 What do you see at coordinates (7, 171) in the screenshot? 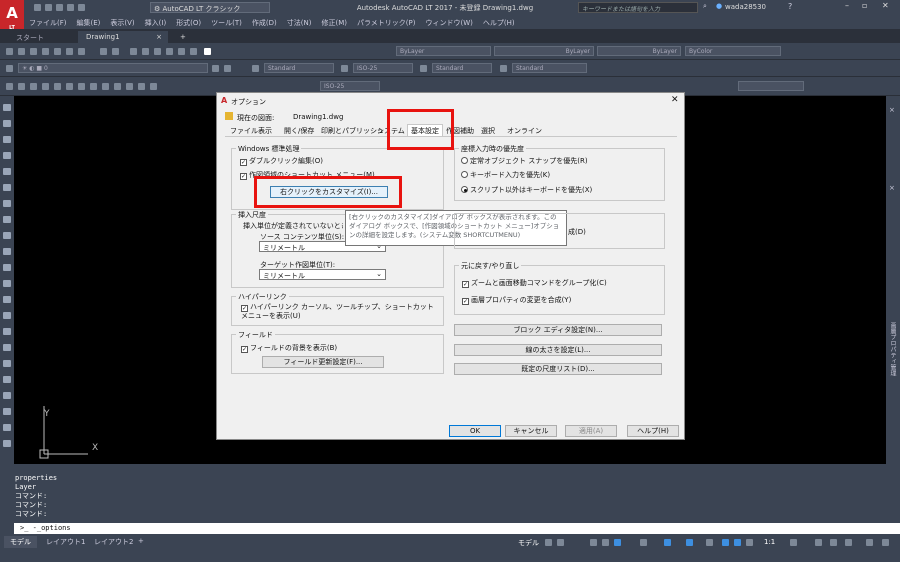
I see `array-icon` at bounding box center [7, 171].